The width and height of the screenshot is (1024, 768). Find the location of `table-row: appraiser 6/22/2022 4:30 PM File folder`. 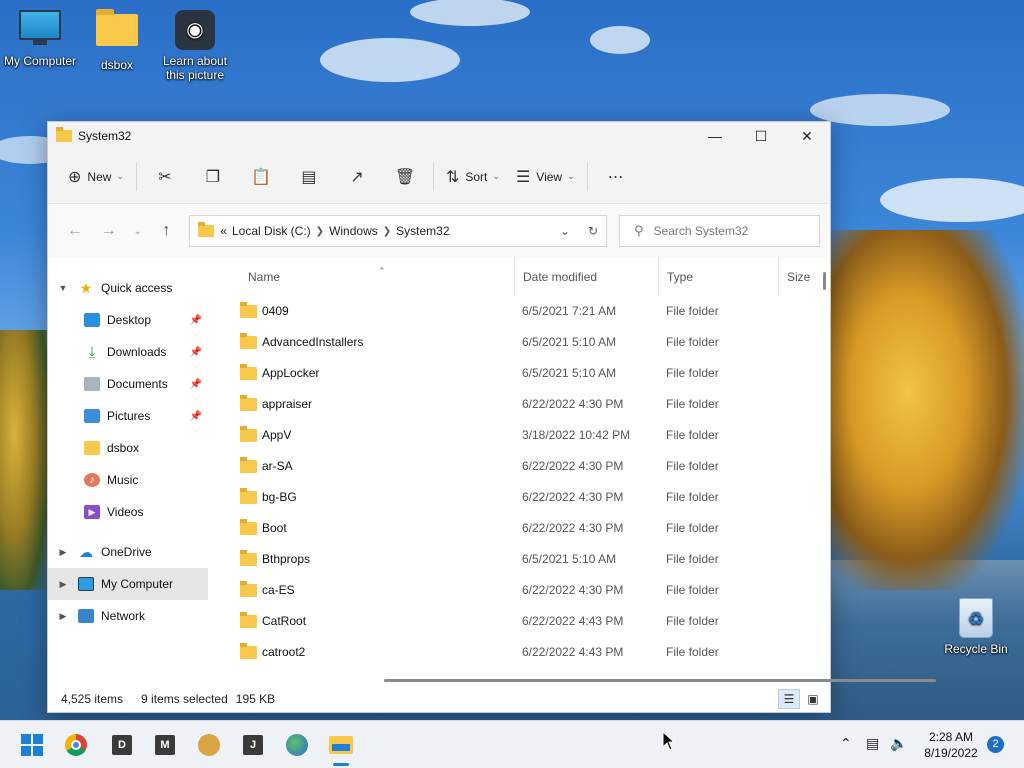

table-row: appraiser 6/22/2022 4:30 PM File folder is located at coordinates (527, 404).